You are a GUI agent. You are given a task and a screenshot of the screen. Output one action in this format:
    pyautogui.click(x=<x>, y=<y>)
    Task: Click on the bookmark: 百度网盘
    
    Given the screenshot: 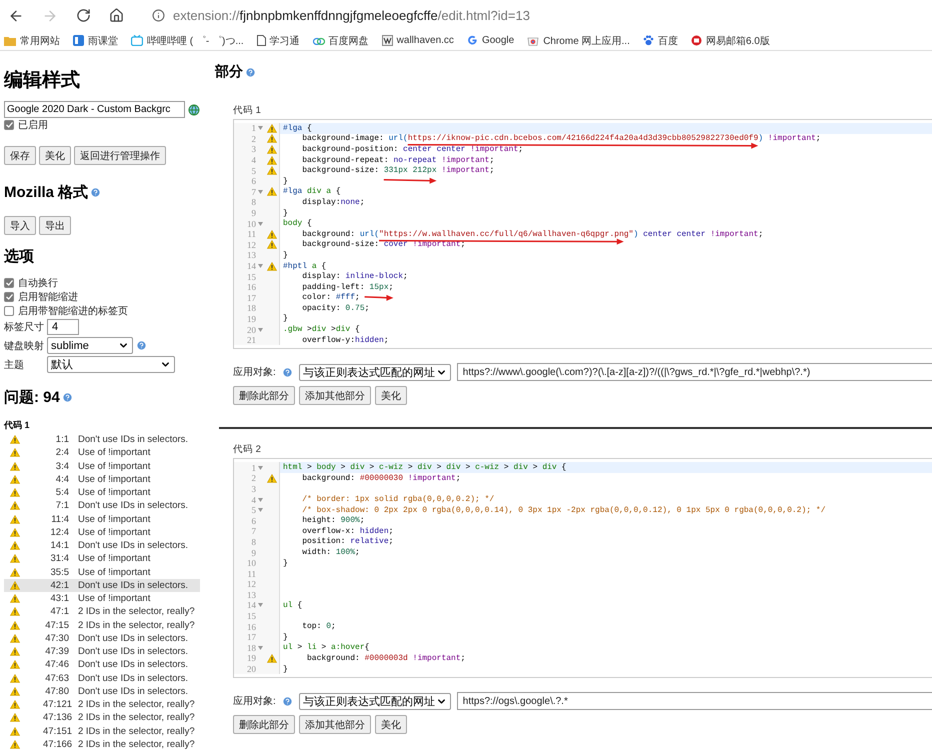 What is the action you would take?
    pyautogui.click(x=340, y=41)
    